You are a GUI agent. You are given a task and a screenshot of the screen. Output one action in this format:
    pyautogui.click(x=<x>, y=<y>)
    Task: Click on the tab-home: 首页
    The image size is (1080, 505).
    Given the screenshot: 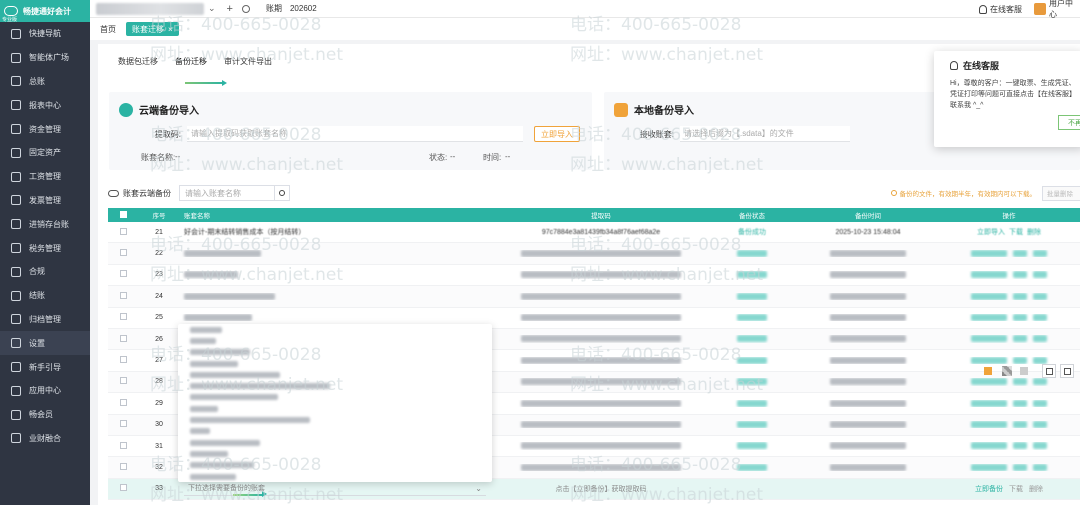 What is the action you would take?
    pyautogui.click(x=108, y=29)
    